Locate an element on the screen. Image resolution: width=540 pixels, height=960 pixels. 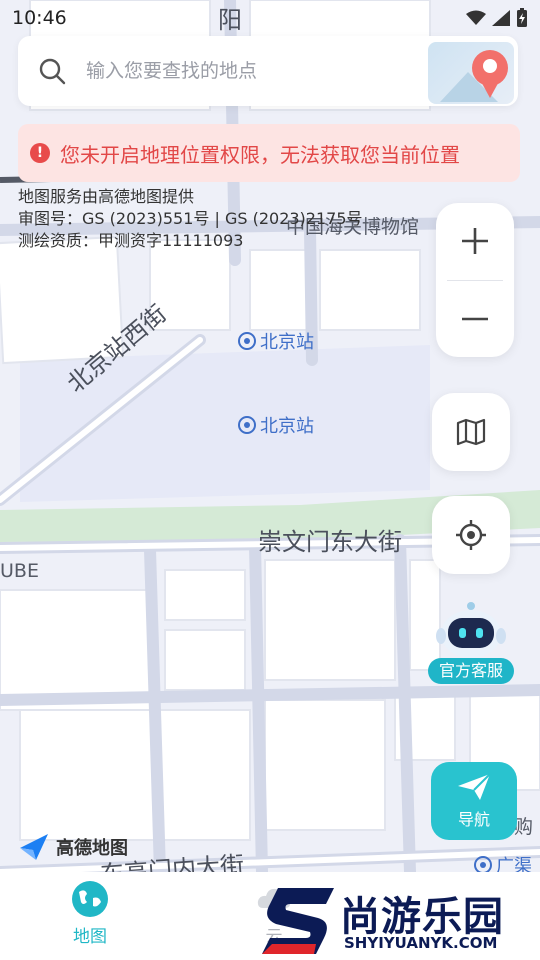
battery-icon is located at coordinates (522, 17).